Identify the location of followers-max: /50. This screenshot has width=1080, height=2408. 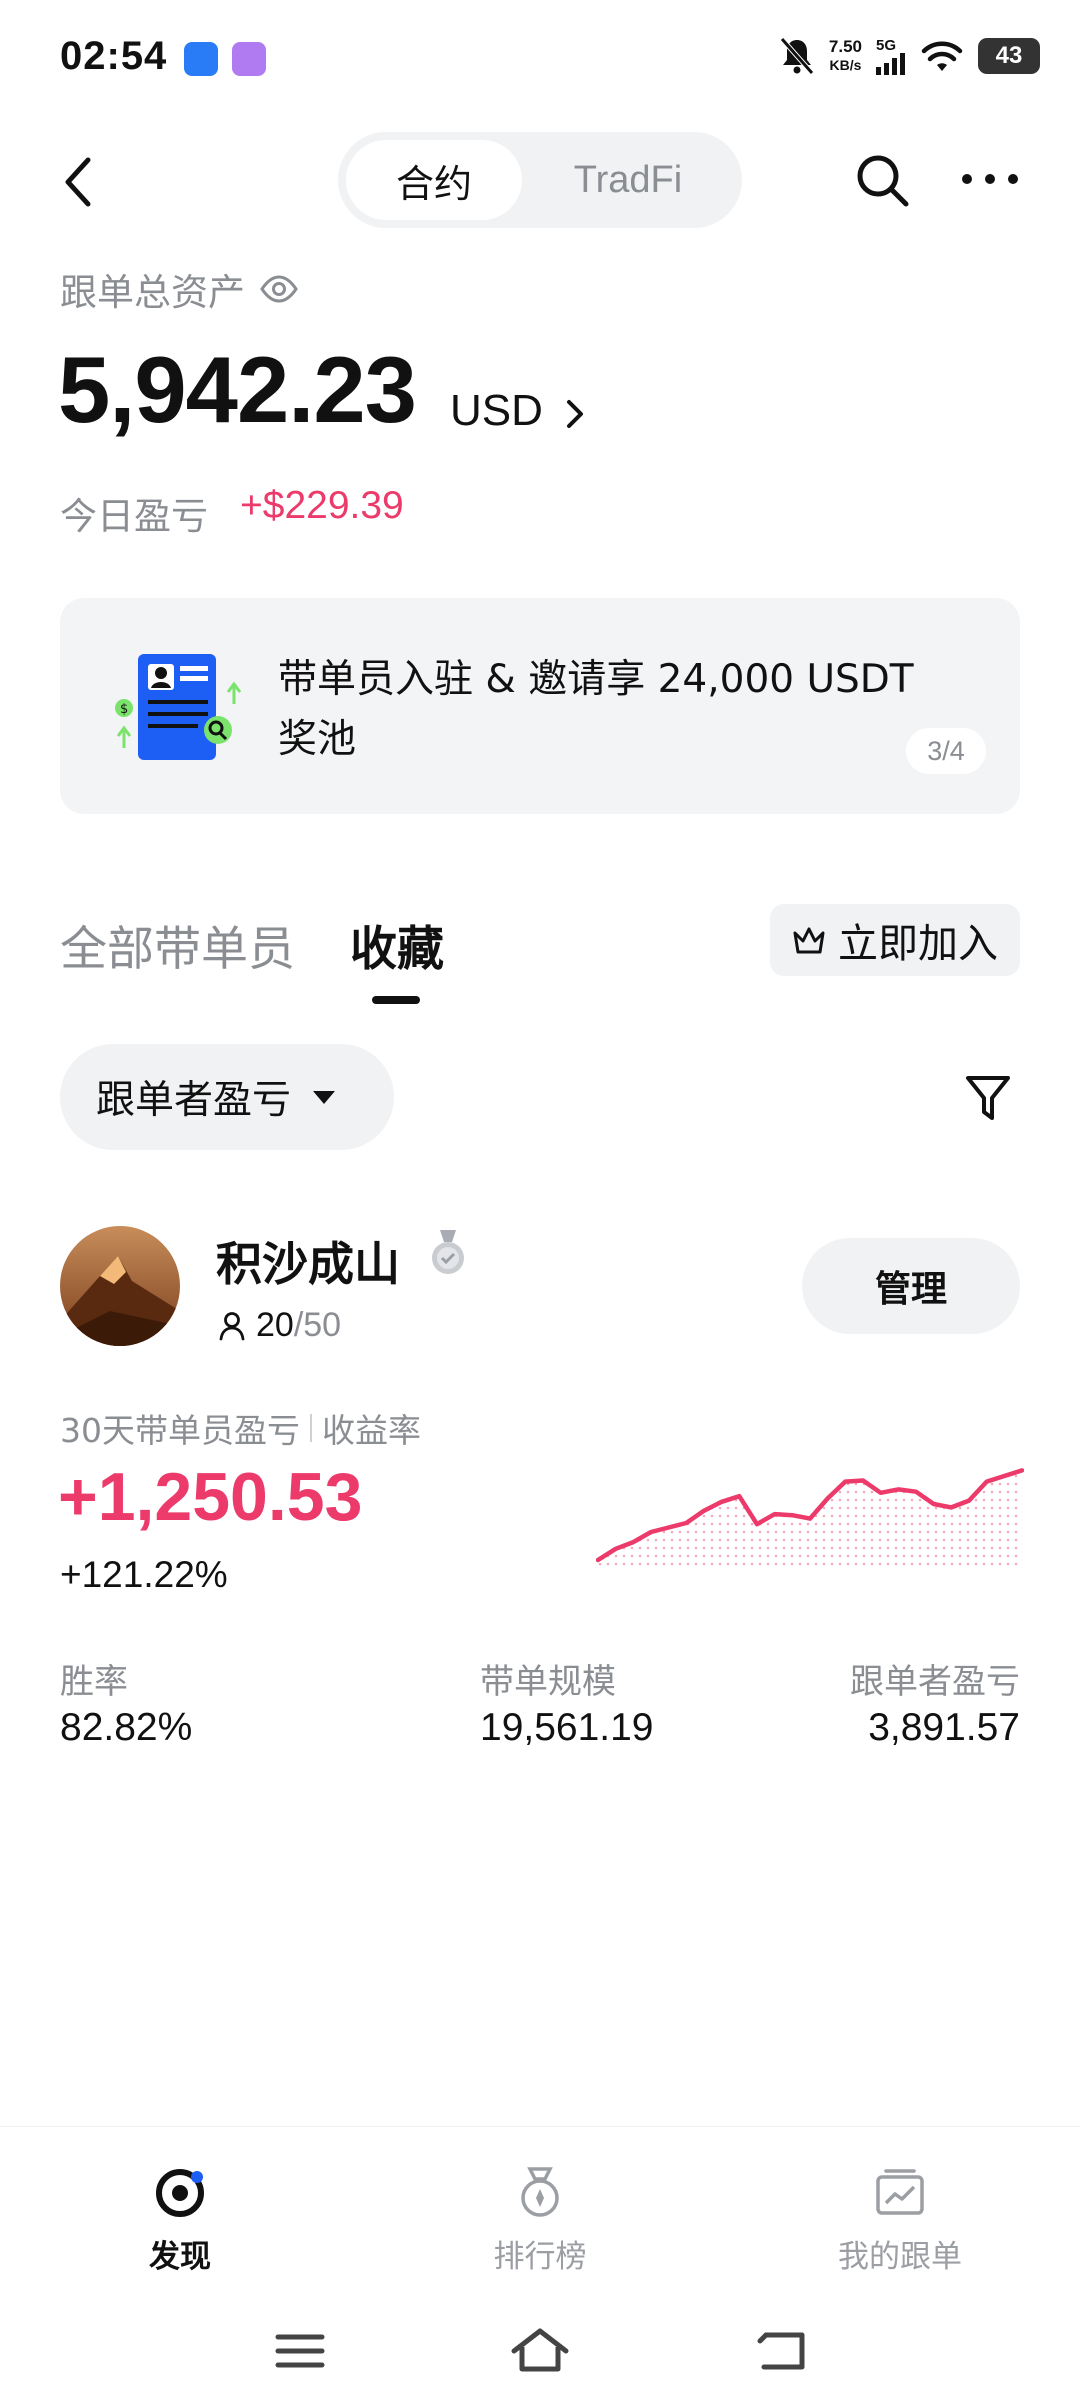
(317, 1325).